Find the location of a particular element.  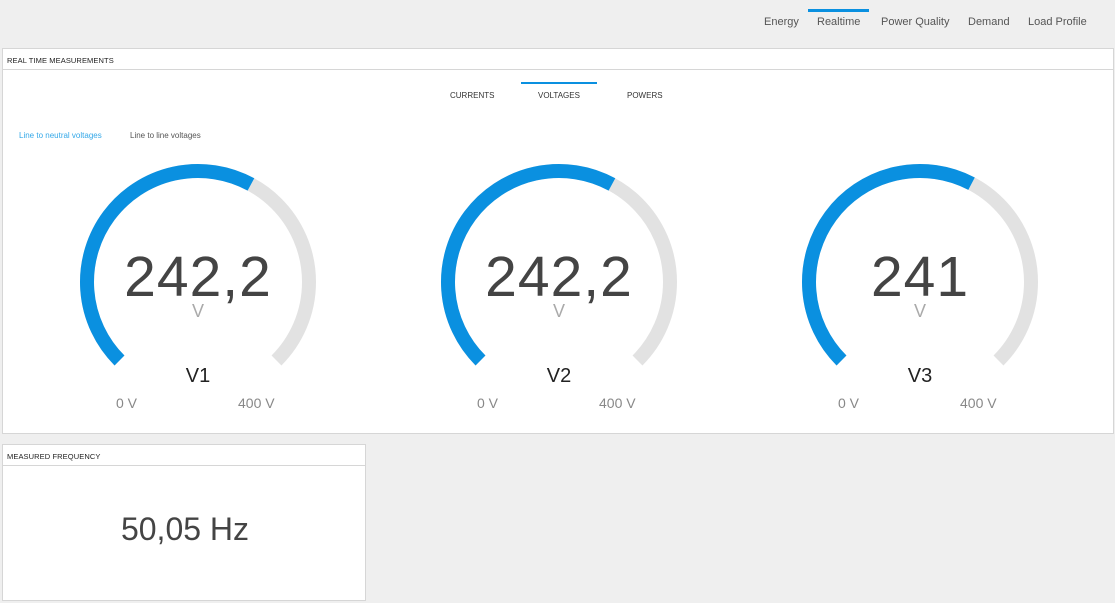

nav-power-quality: Power Quality is located at coordinates (915, 22).